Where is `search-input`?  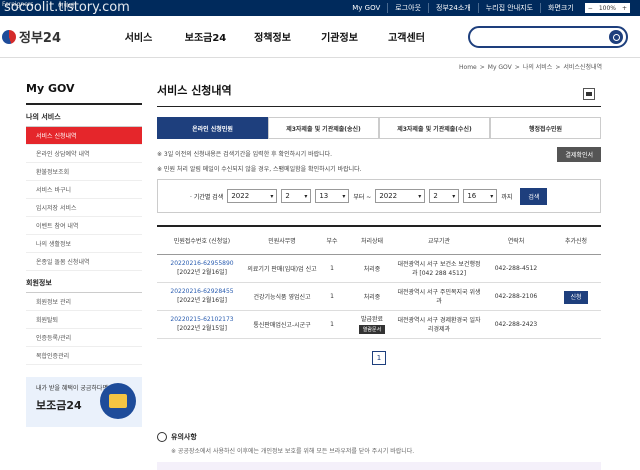 search-input is located at coordinates (548, 37).